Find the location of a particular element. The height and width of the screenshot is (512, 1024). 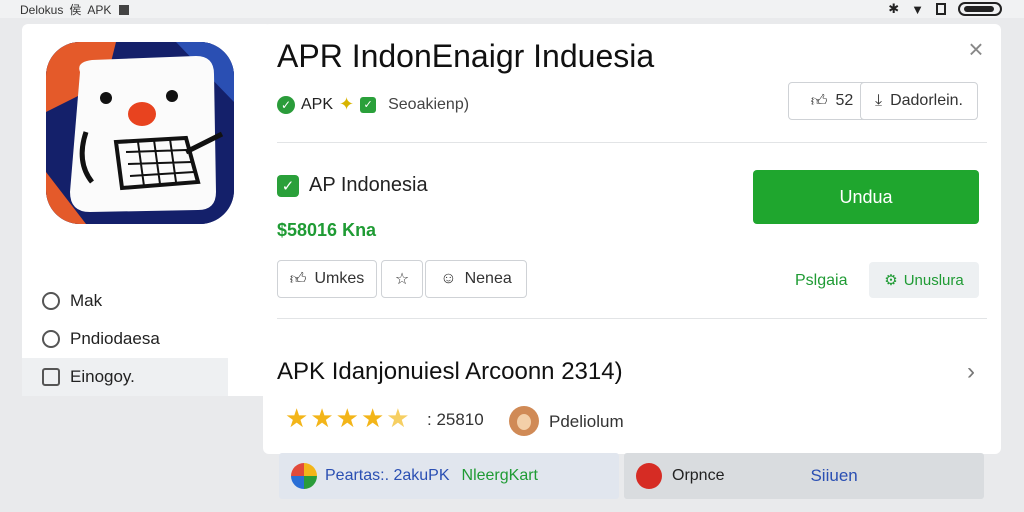

nenea-label: Nenea is located at coordinates (488, 278).